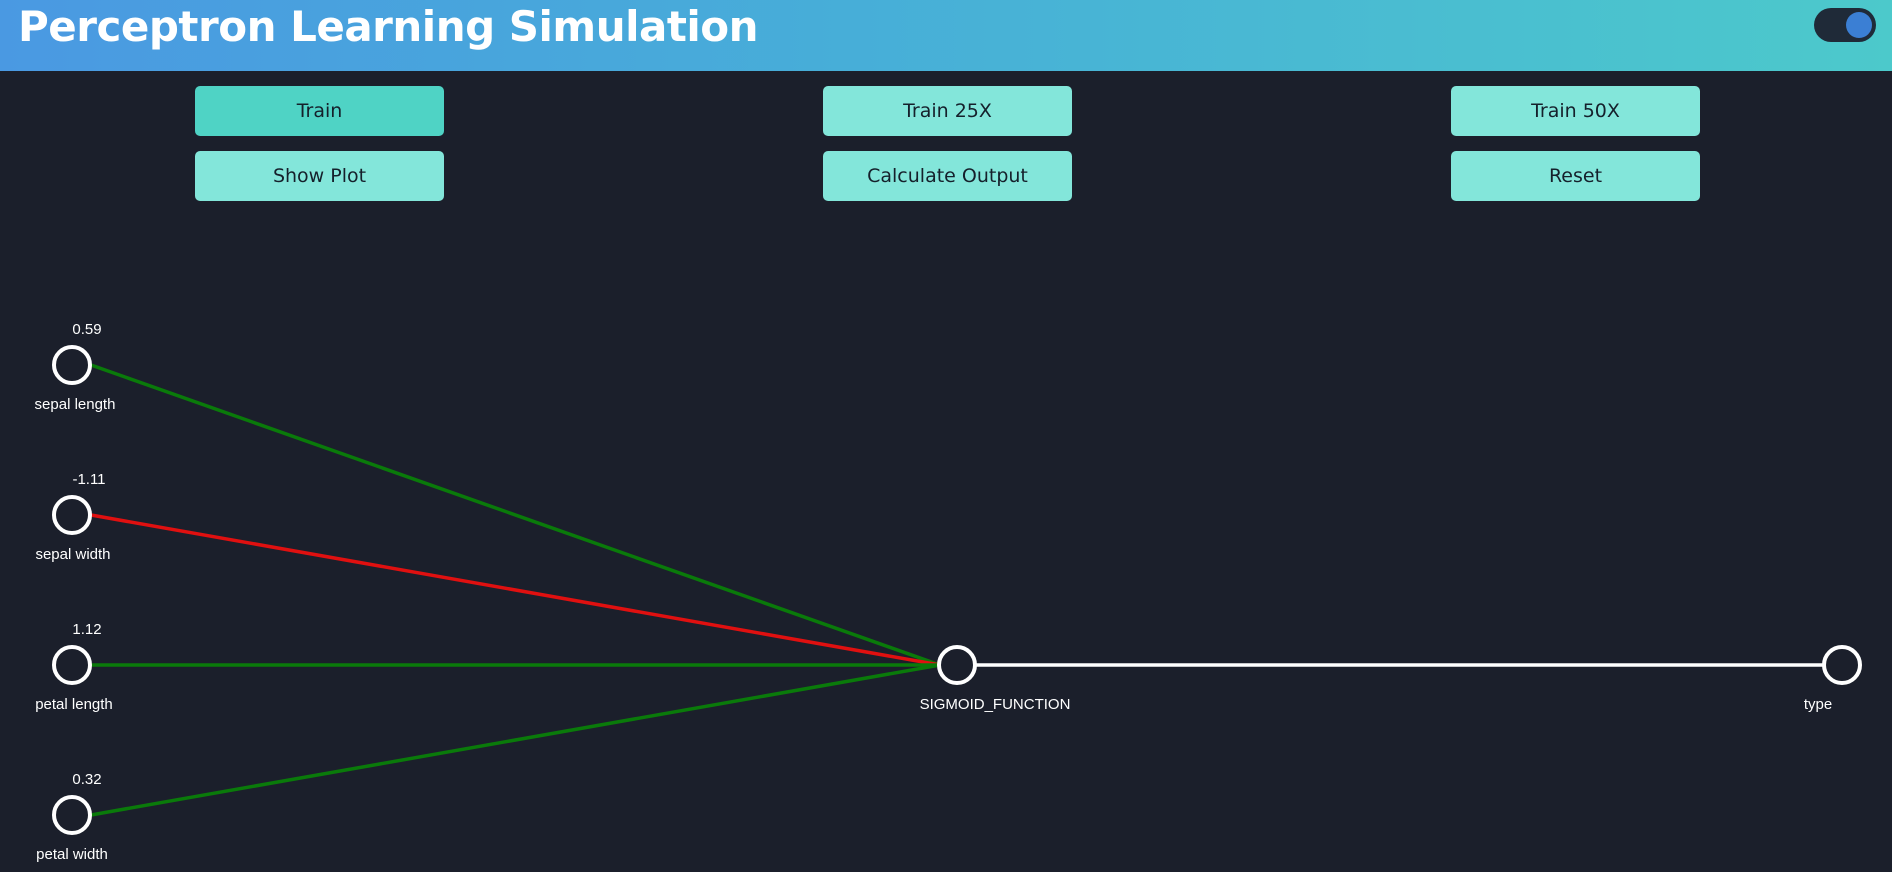  I want to click on output-node: type, so click(1833, 679).